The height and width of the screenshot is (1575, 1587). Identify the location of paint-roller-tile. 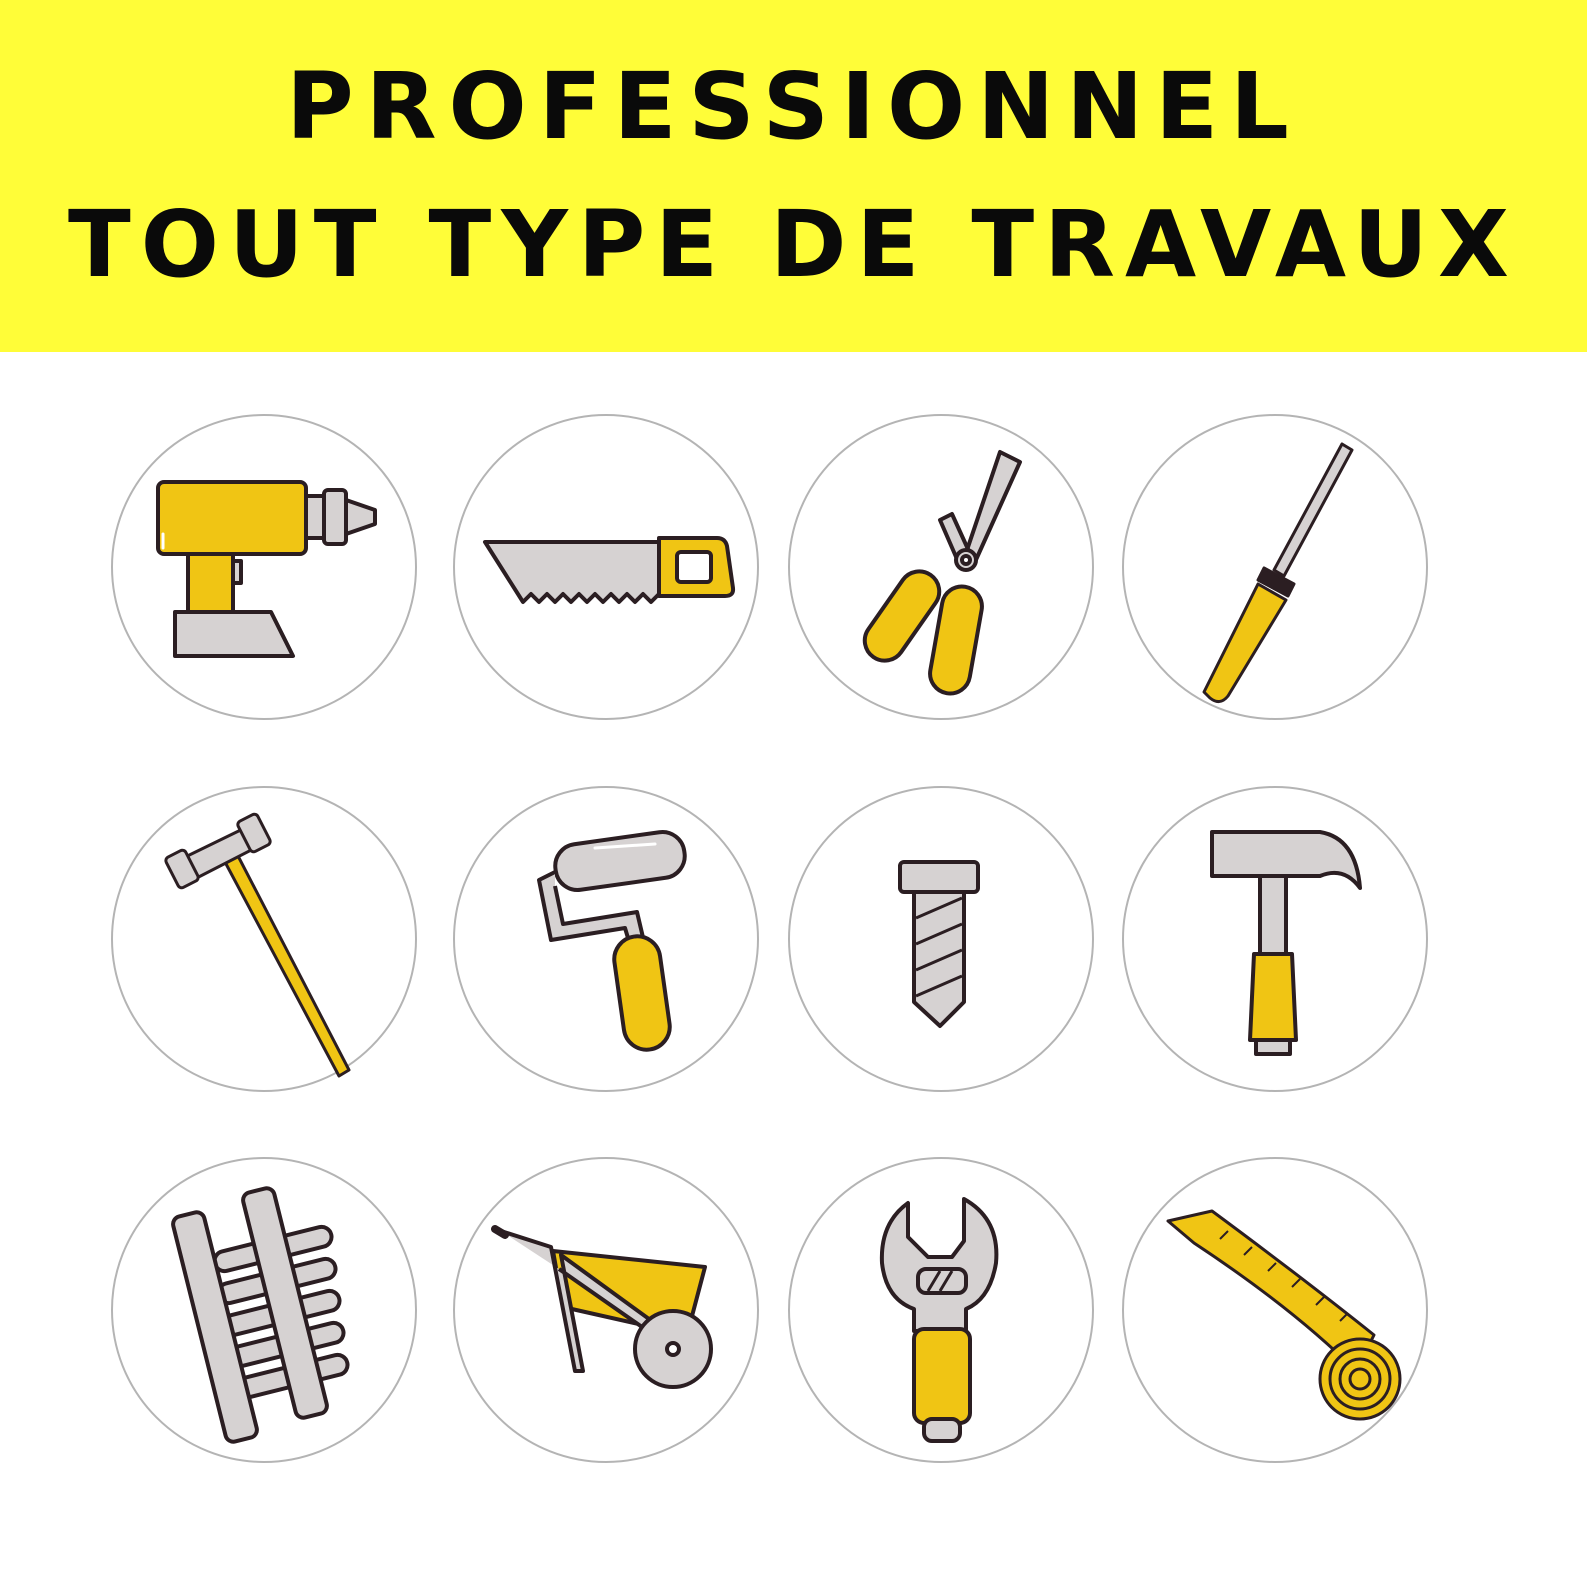
(606, 939).